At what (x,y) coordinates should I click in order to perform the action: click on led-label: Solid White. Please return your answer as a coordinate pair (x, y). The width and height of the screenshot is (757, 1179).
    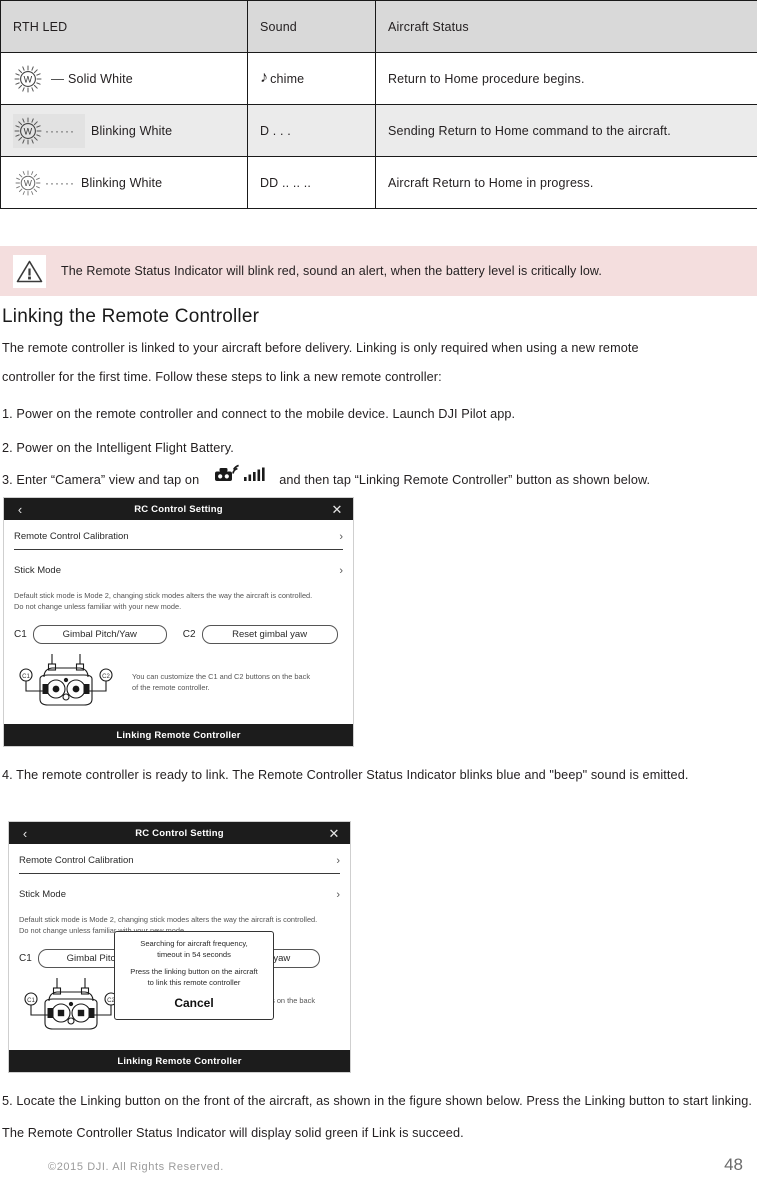
    Looking at the image, I should click on (100, 78).